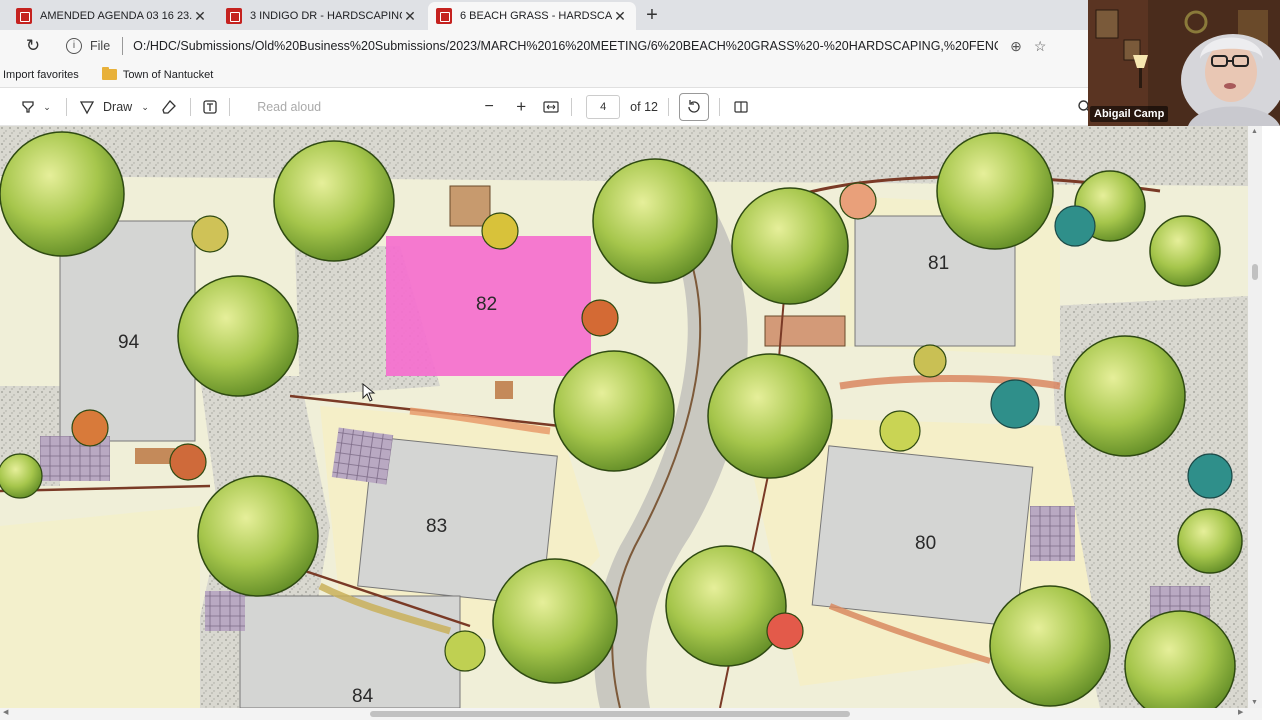 The image size is (1280, 720). I want to click on lot-number: 80, so click(925, 543).